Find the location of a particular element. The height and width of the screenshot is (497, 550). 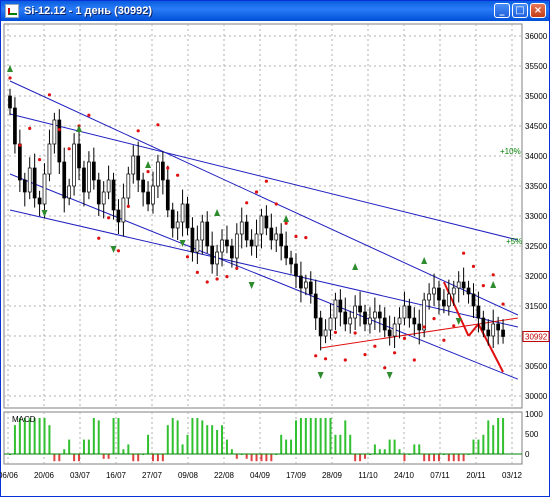

macd-plot-area is located at coordinates (263, 438).